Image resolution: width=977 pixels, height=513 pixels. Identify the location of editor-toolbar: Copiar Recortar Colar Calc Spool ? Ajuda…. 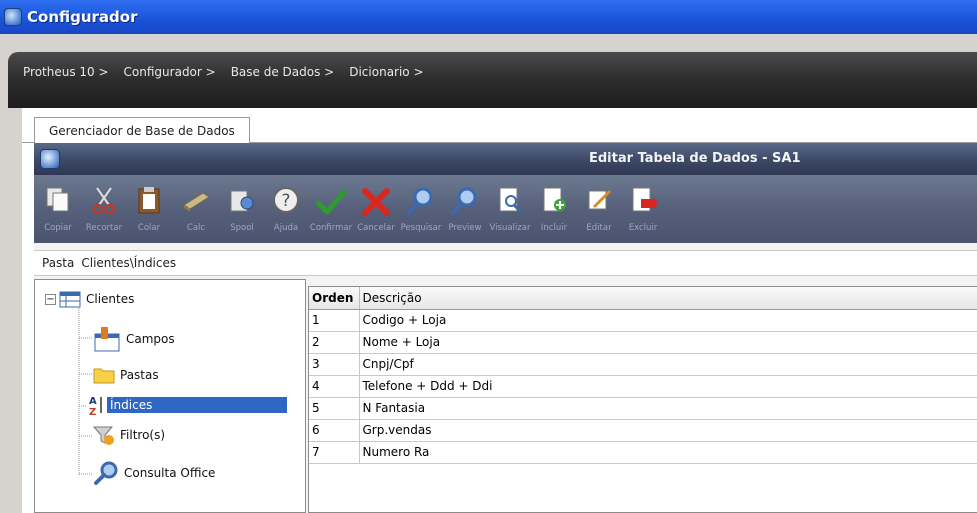
(505, 209).